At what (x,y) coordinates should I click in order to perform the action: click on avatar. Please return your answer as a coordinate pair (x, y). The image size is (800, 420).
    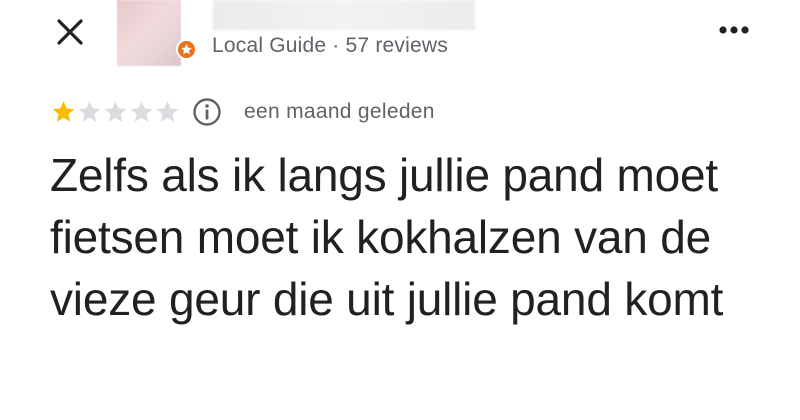
    Looking at the image, I should click on (149, 33).